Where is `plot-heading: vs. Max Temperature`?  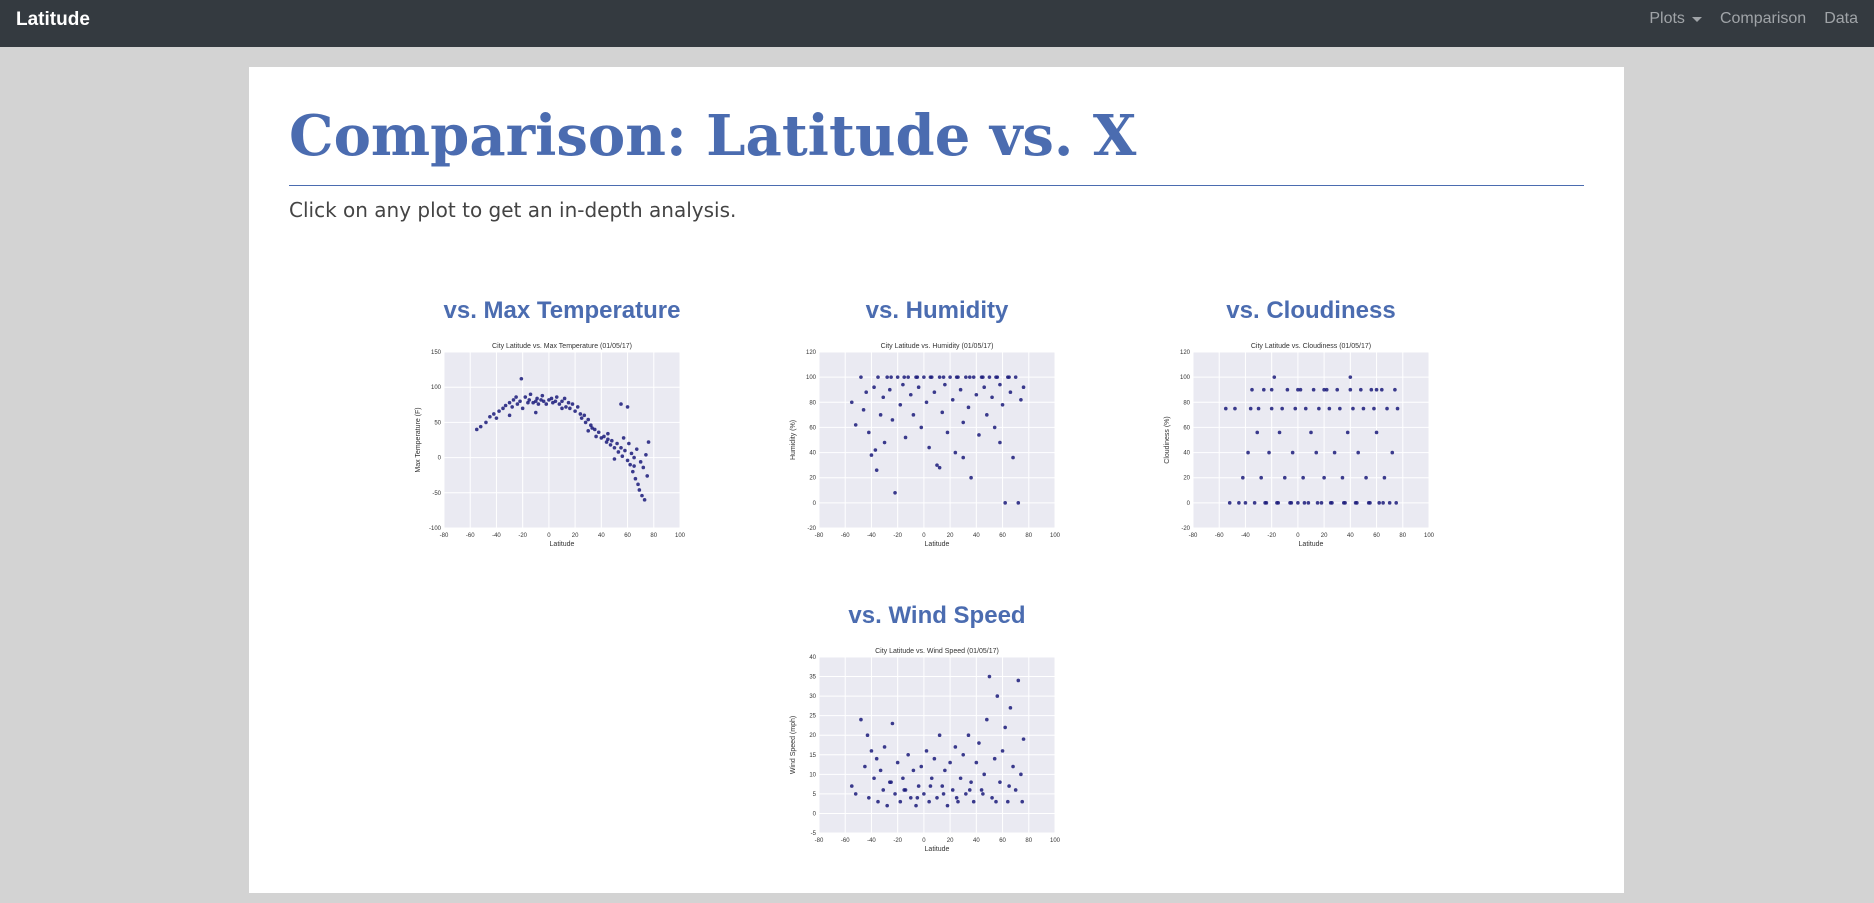
plot-heading: vs. Max Temperature is located at coordinates (562, 316).